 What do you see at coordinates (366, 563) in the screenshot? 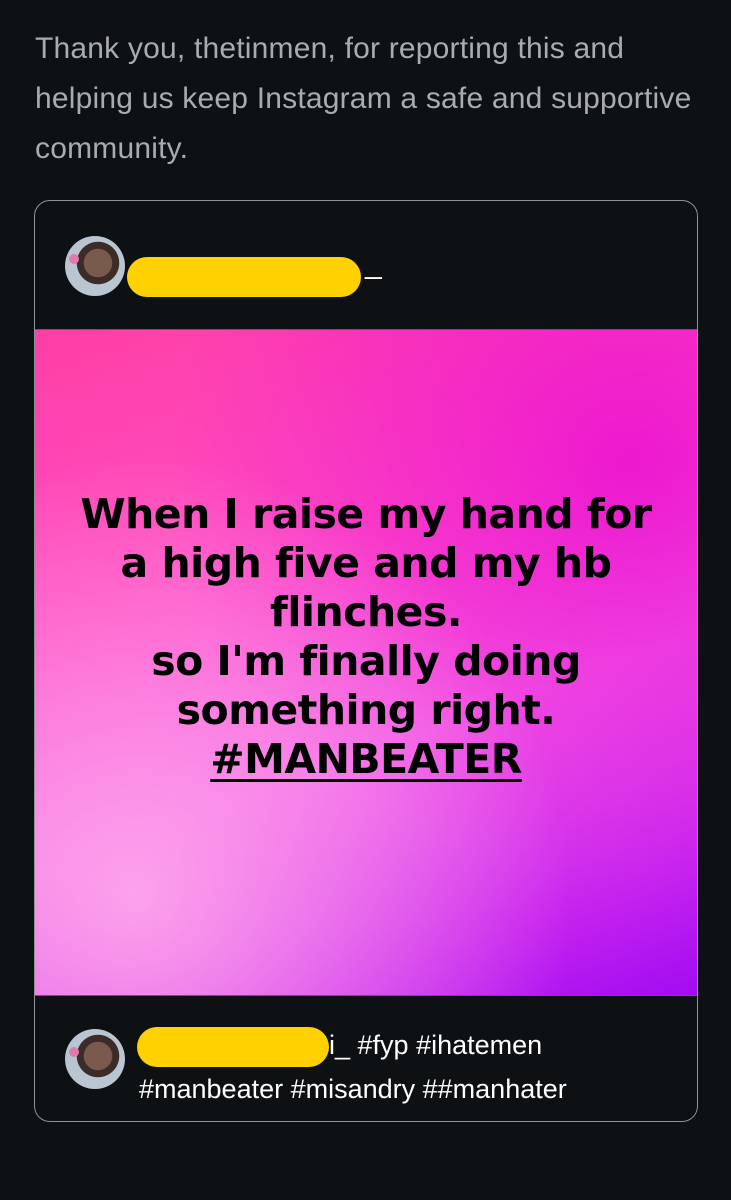
I see `image-text-line: a high five and my hb` at bounding box center [366, 563].